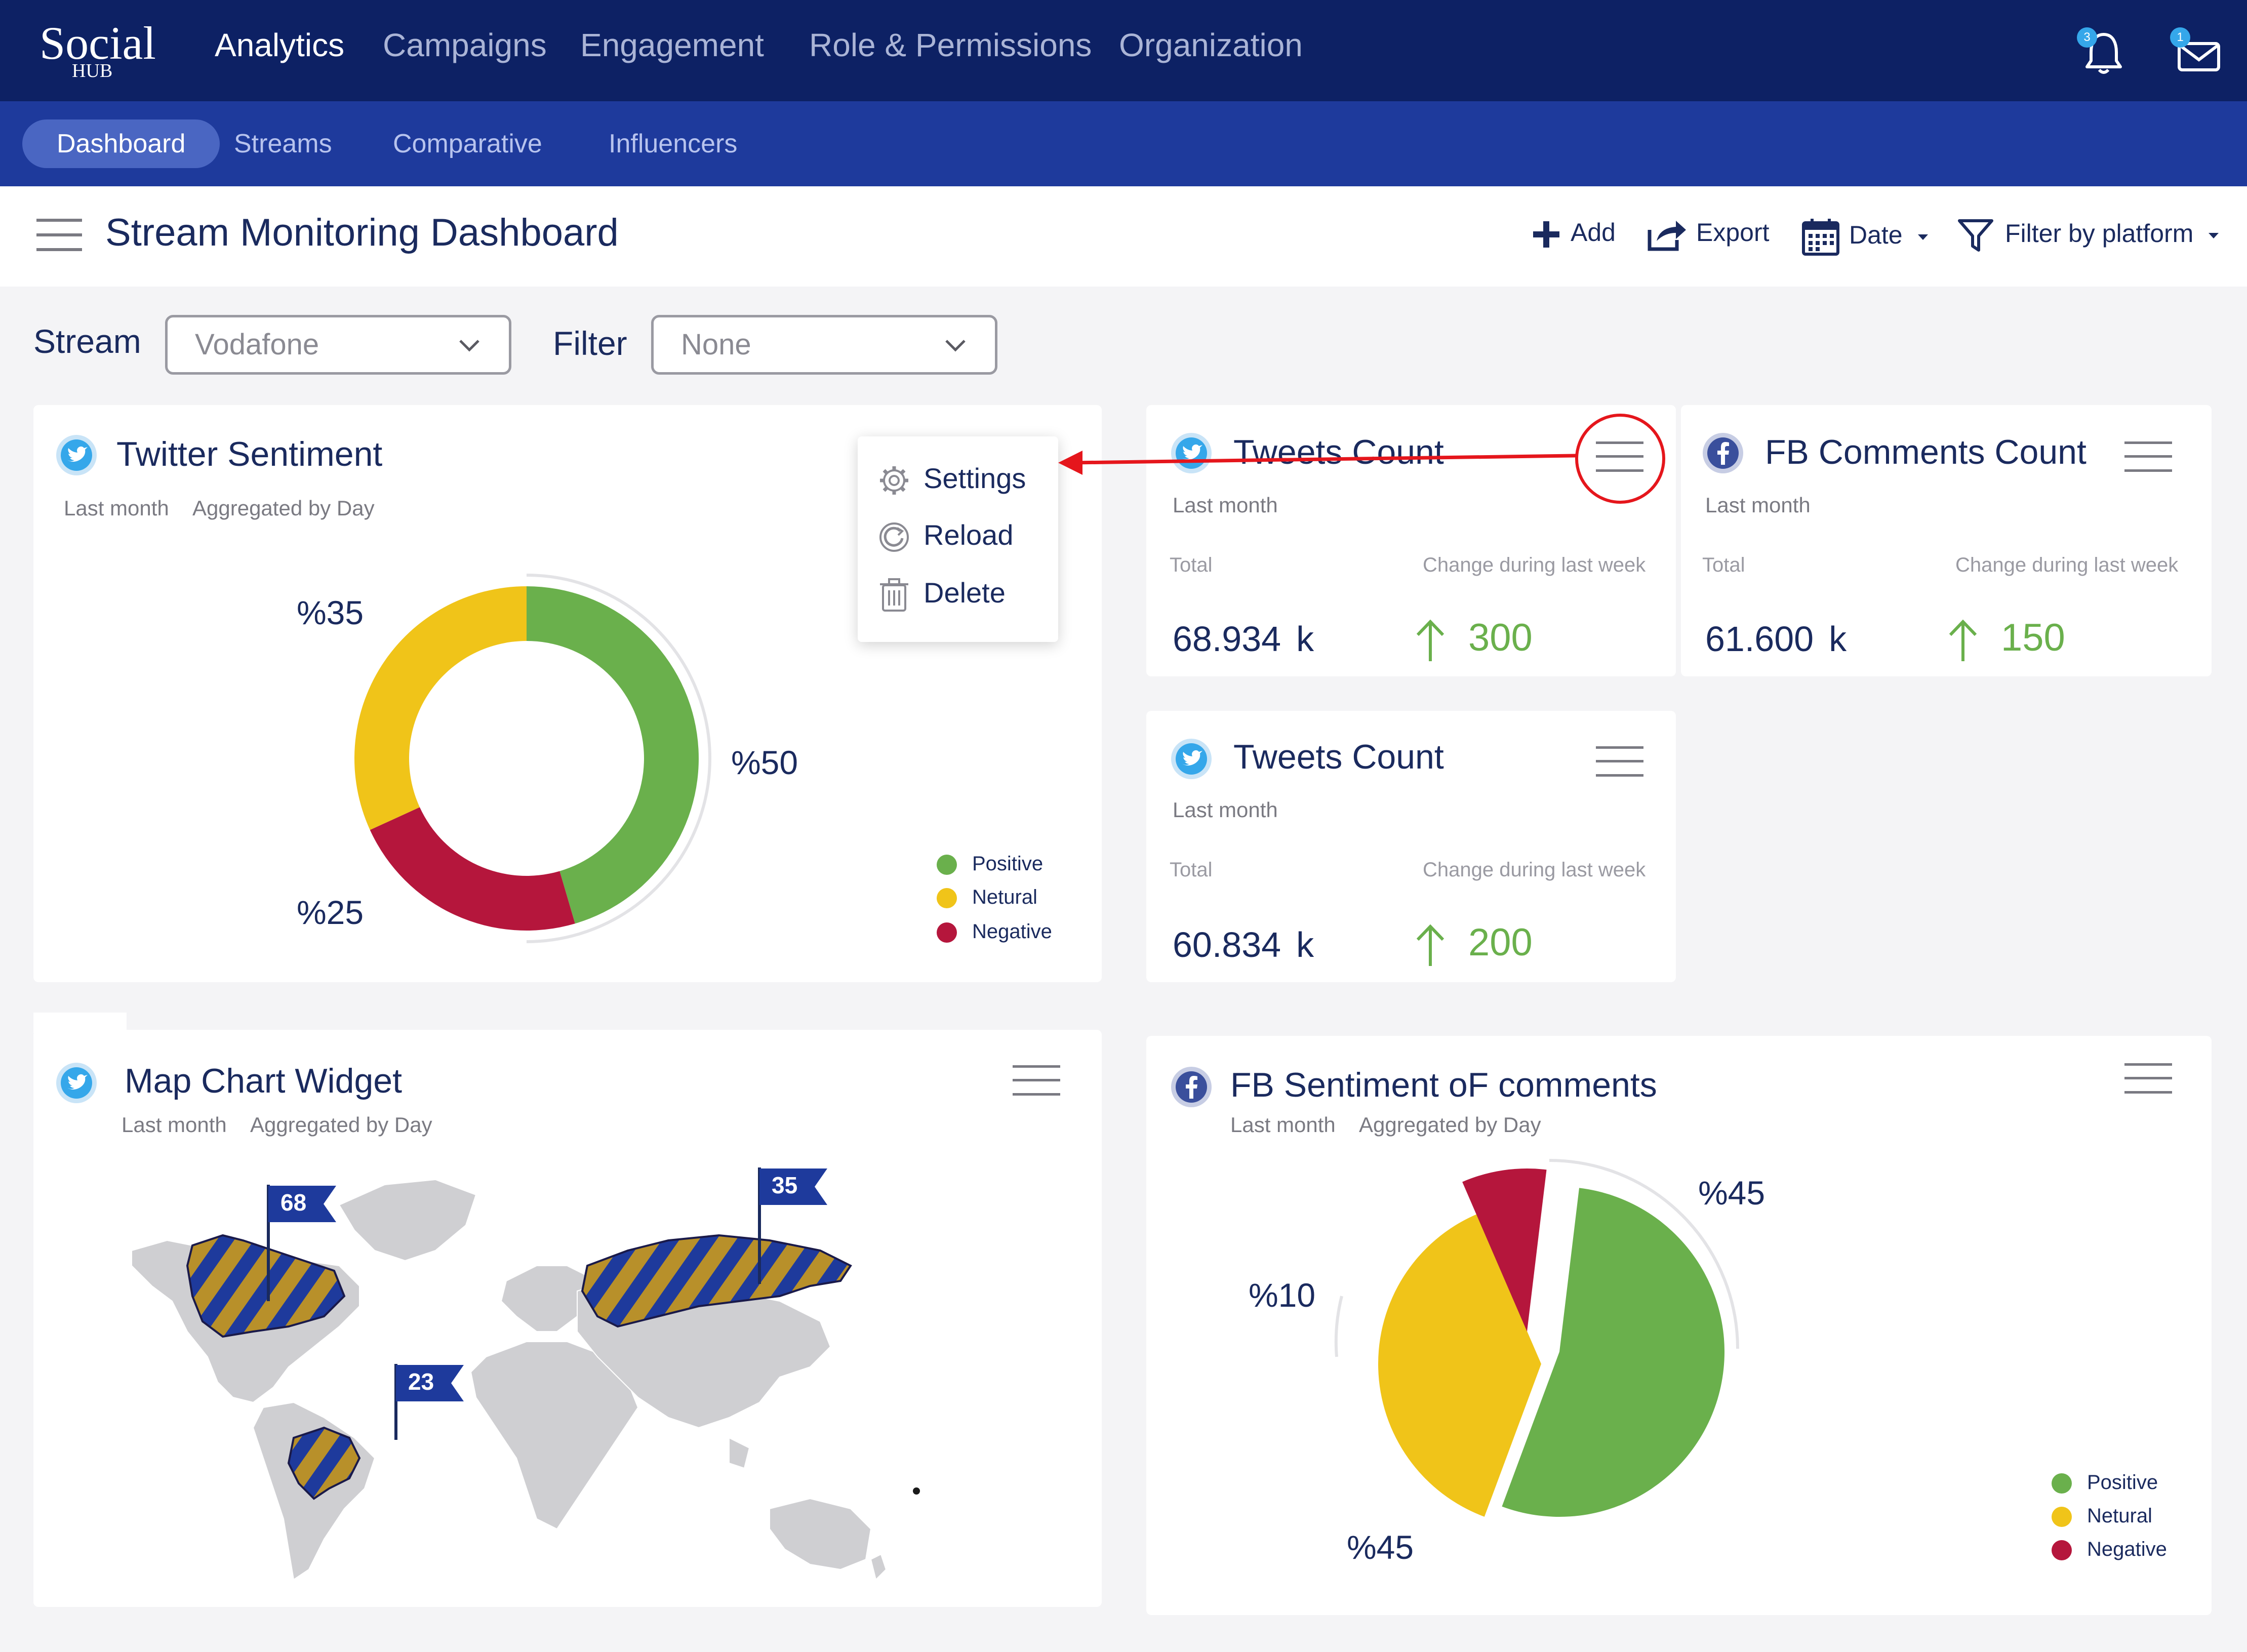 The width and height of the screenshot is (2247, 1652). What do you see at coordinates (1573, 234) in the screenshot?
I see `add-button: Add` at bounding box center [1573, 234].